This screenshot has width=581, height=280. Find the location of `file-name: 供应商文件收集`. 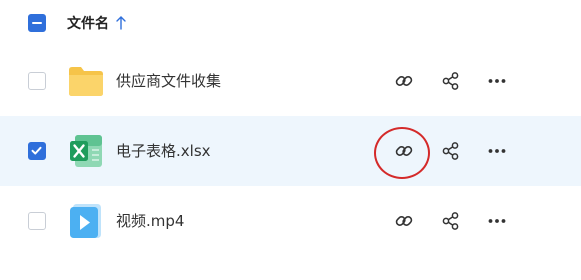

file-name: 供应商文件收集 is located at coordinates (168, 80).